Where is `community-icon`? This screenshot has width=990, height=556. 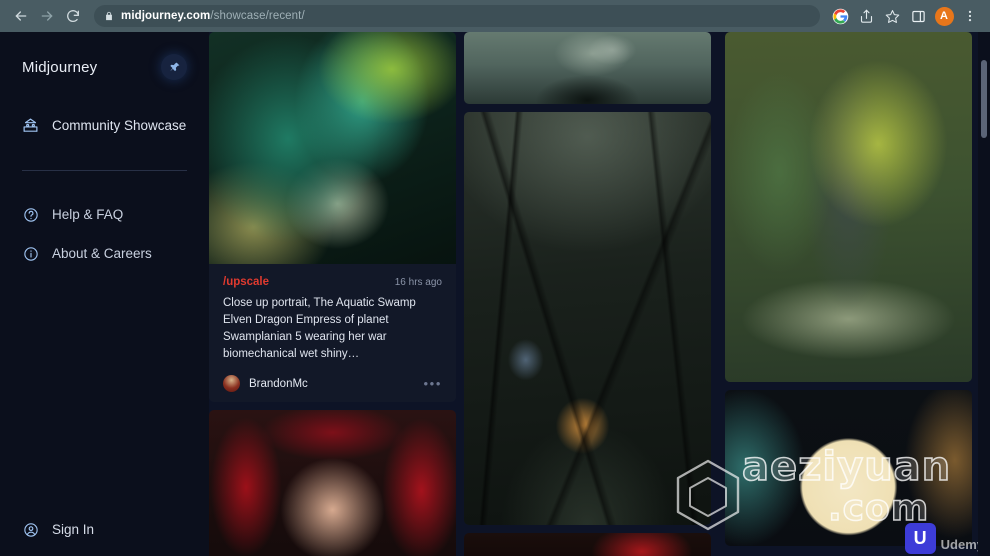
community-icon is located at coordinates (30, 125).